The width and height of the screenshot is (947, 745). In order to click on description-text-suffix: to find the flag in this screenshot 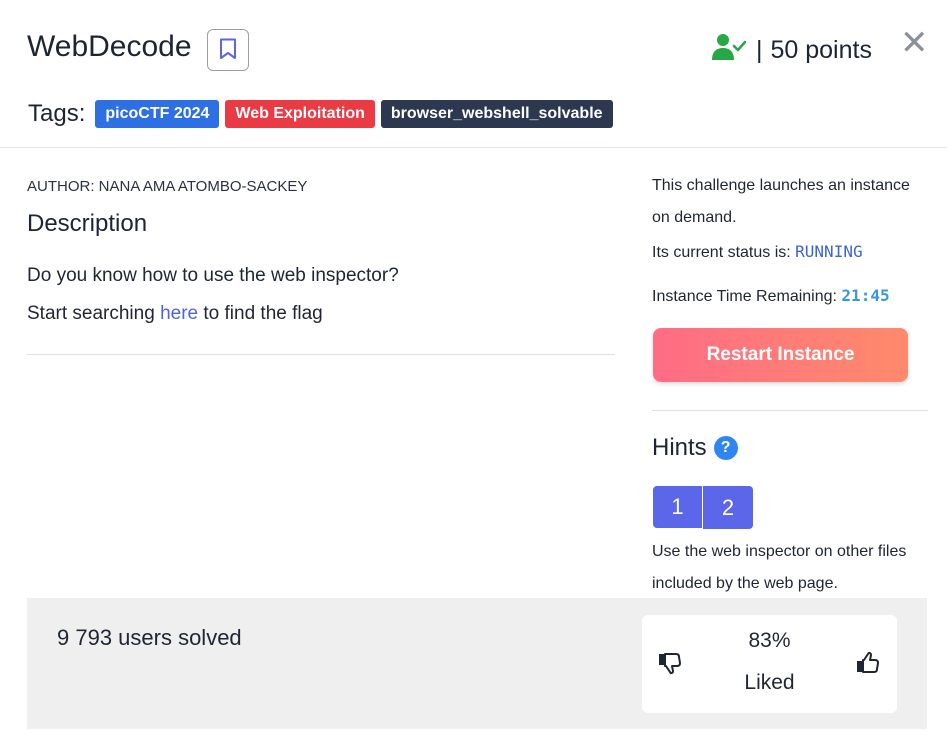, I will do `click(260, 313)`.